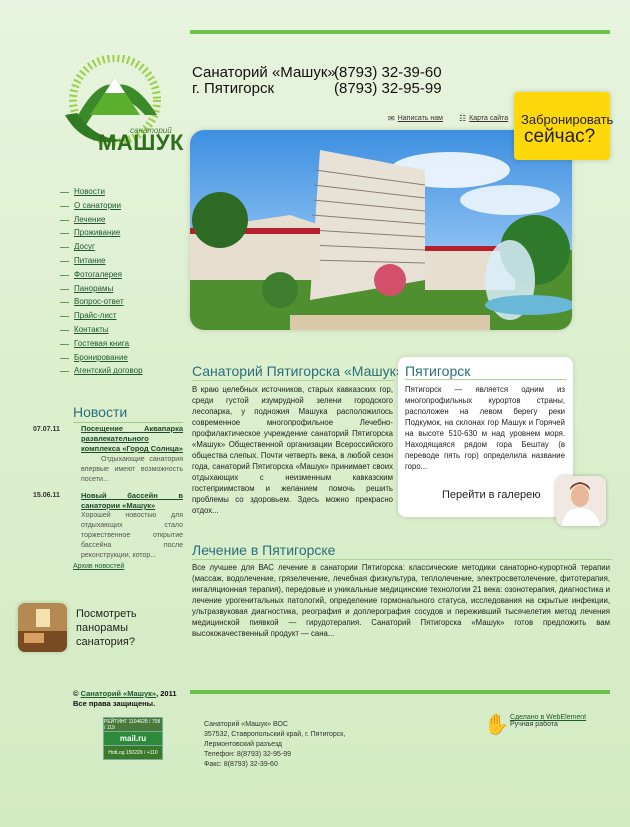 This screenshot has height=827, width=630. I want to click on nav-item-about: О санатории, so click(120, 208).